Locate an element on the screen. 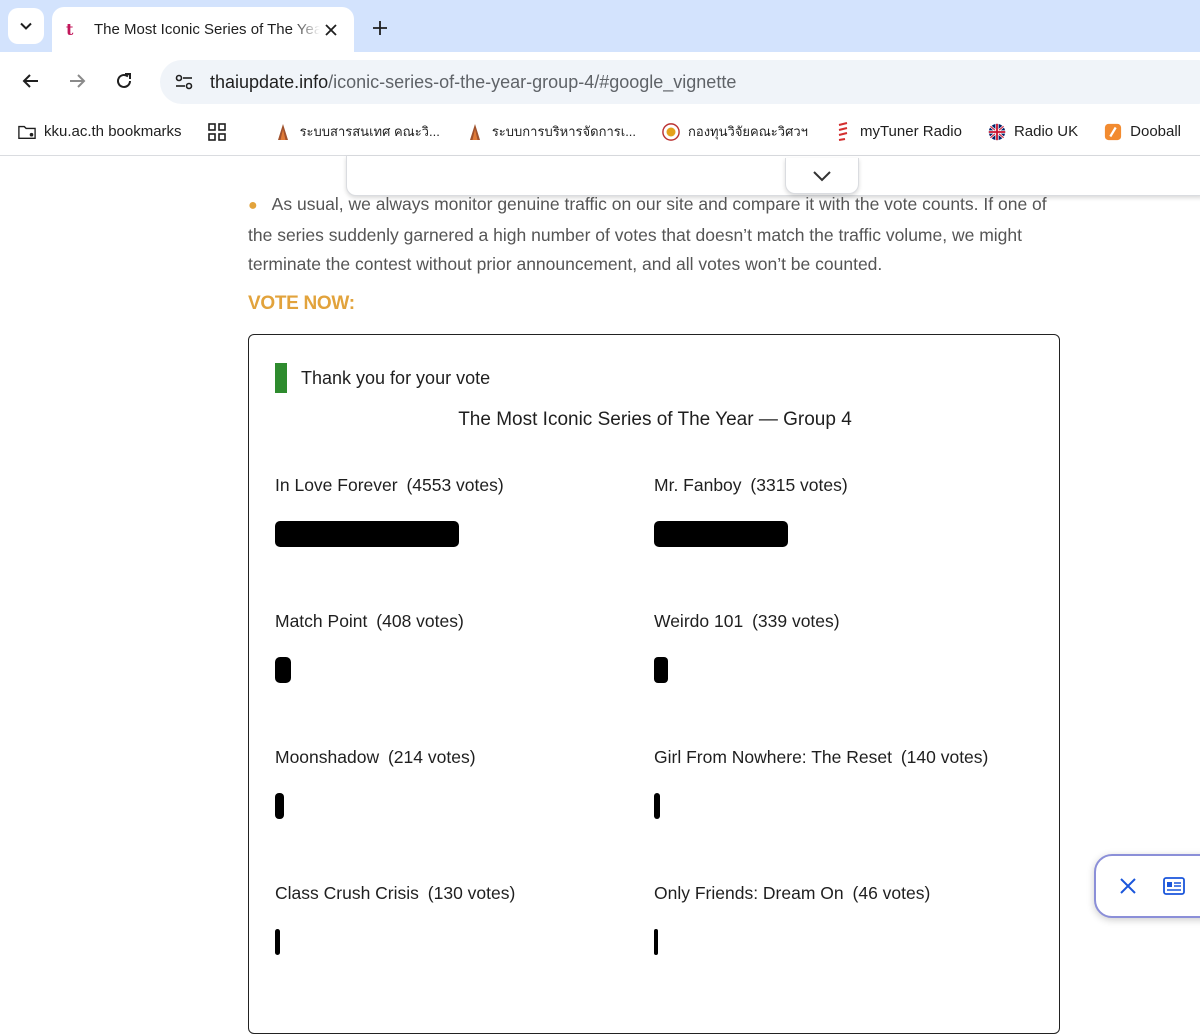 This screenshot has height=1034, width=1200. series-name: Moonshadow is located at coordinates (327, 757).